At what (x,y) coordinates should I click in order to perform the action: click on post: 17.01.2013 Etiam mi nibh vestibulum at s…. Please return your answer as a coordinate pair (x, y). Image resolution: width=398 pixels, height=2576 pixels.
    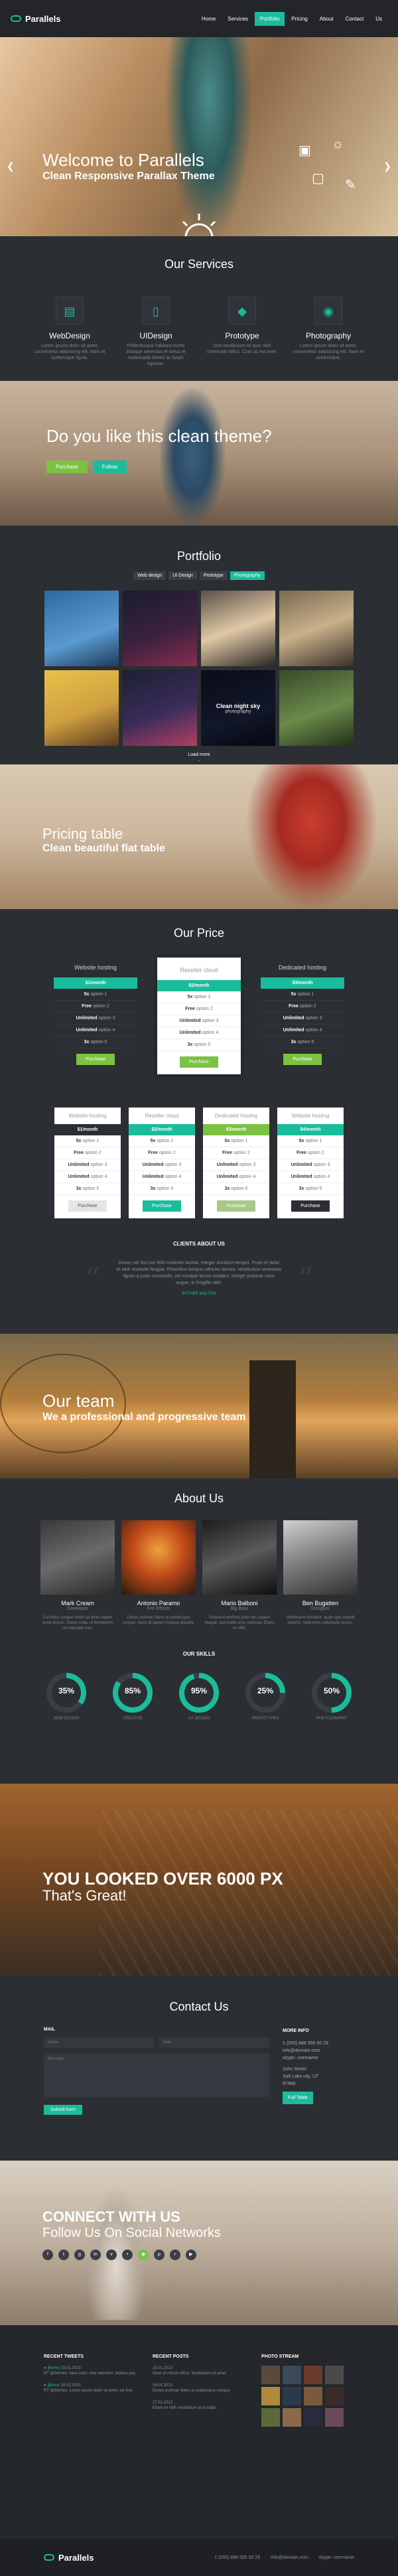
    Looking at the image, I should click on (199, 2406).